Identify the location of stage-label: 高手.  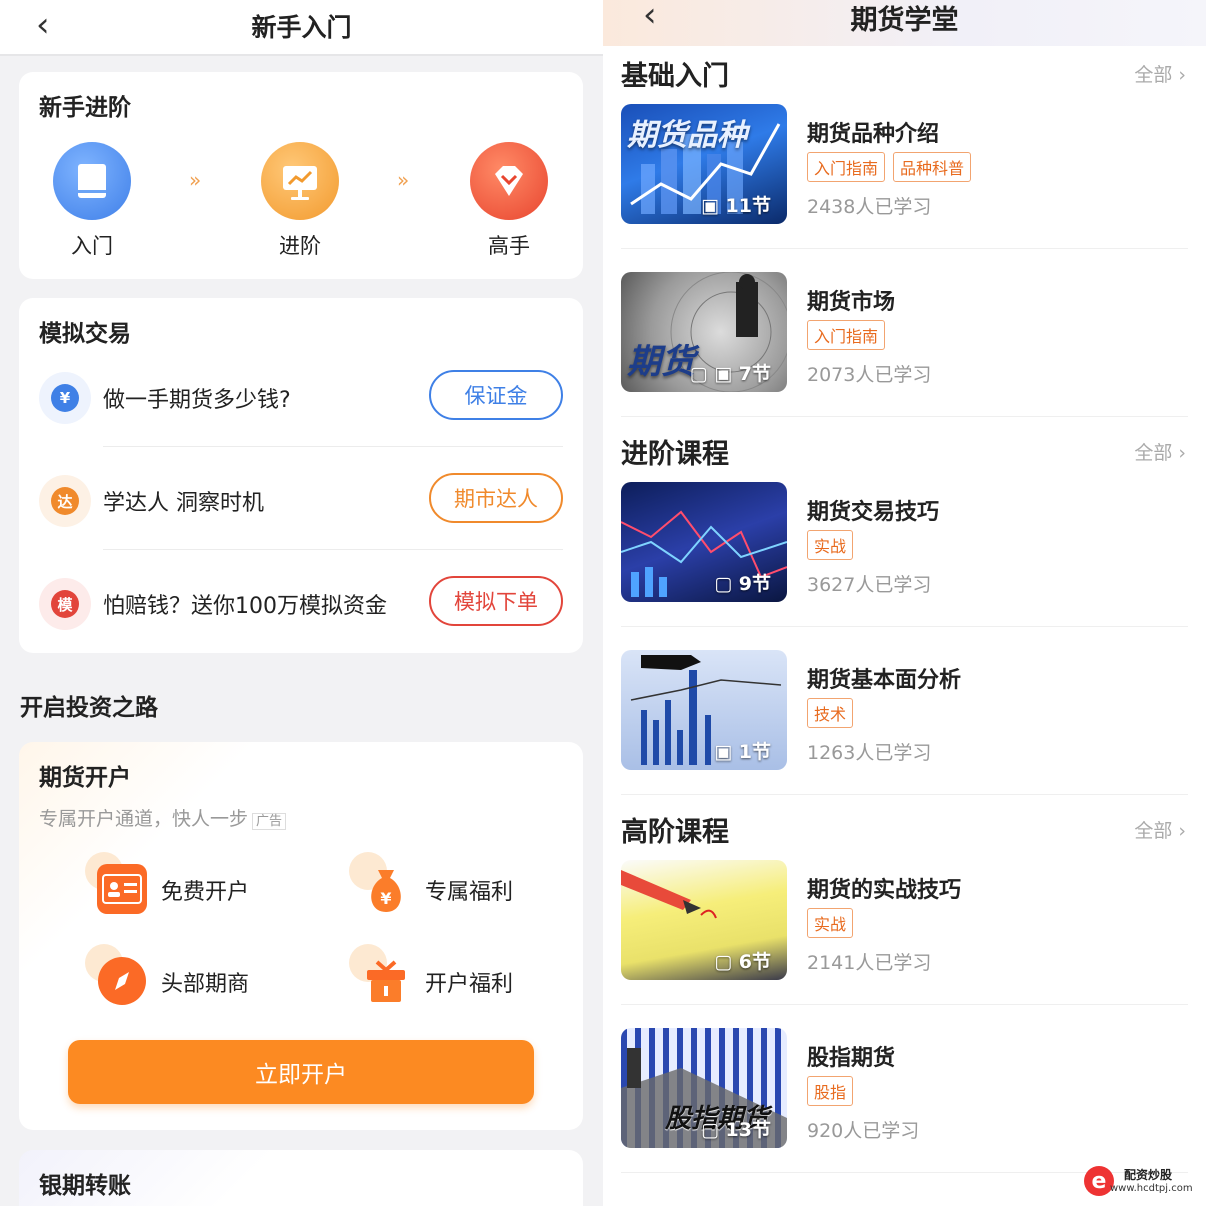
(509, 246).